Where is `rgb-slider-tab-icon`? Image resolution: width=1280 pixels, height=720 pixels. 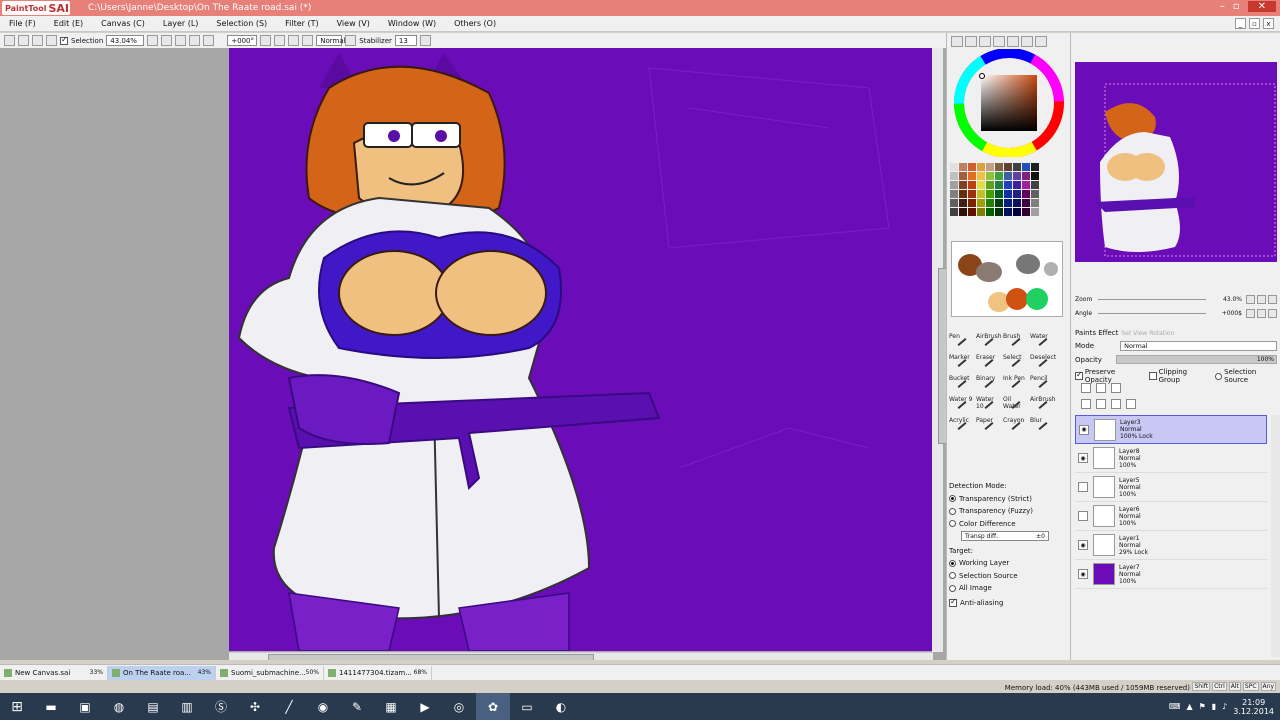 rgb-slider-tab-icon is located at coordinates (971, 41).